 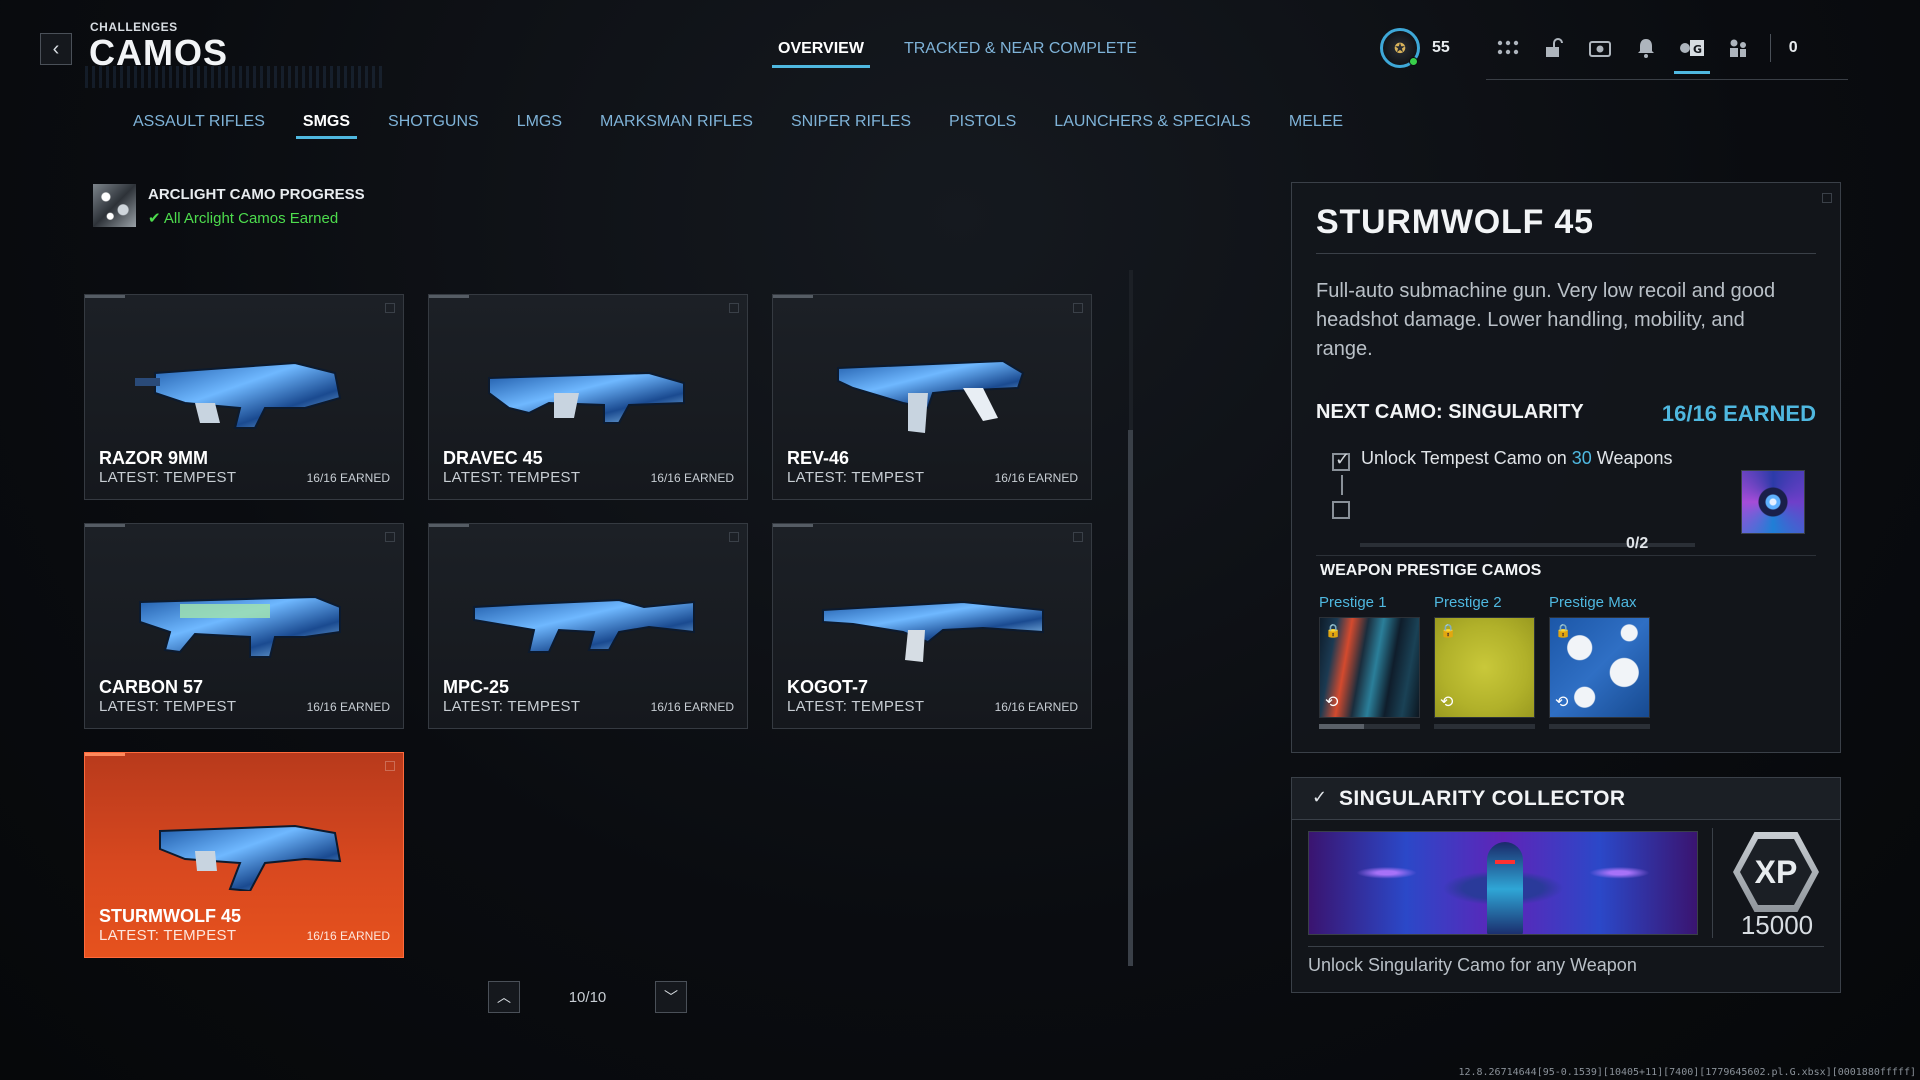 What do you see at coordinates (1581, 458) in the screenshot?
I see `requirement-count: 30` at bounding box center [1581, 458].